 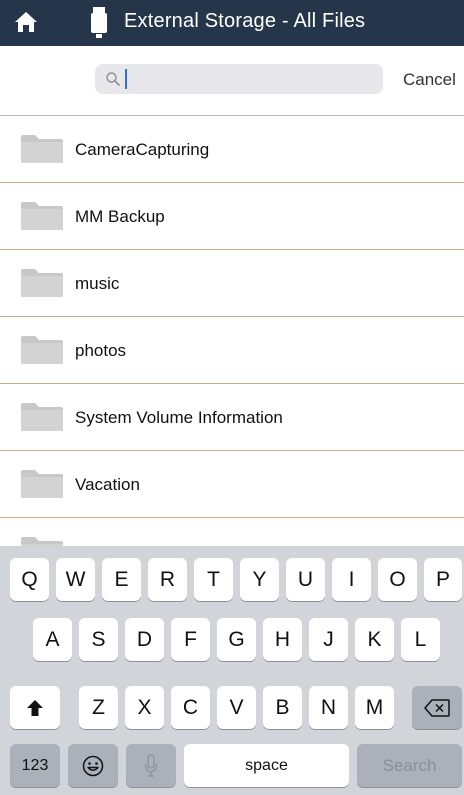 I want to click on key-y: Y, so click(x=259, y=579).